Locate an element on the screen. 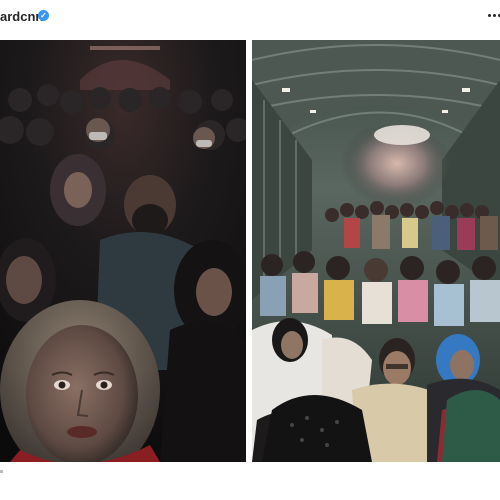  more-options-icon is located at coordinates (494, 16).